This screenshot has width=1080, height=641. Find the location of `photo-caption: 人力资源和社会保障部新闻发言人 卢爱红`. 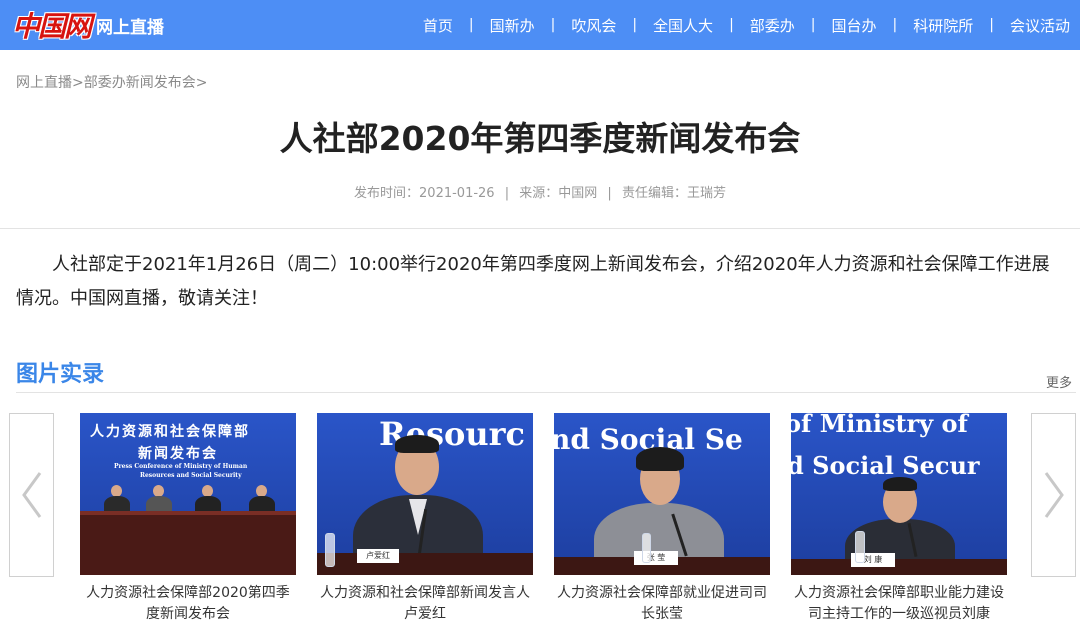

photo-caption: 人力资源和社会保障部新闻发言人 卢爱红 is located at coordinates (425, 604).